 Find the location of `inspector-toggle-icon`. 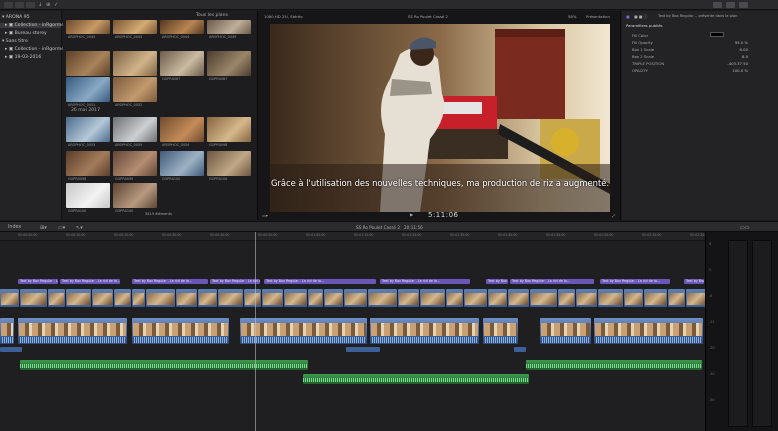

inspector-toggle-icon is located at coordinates (743, 5).